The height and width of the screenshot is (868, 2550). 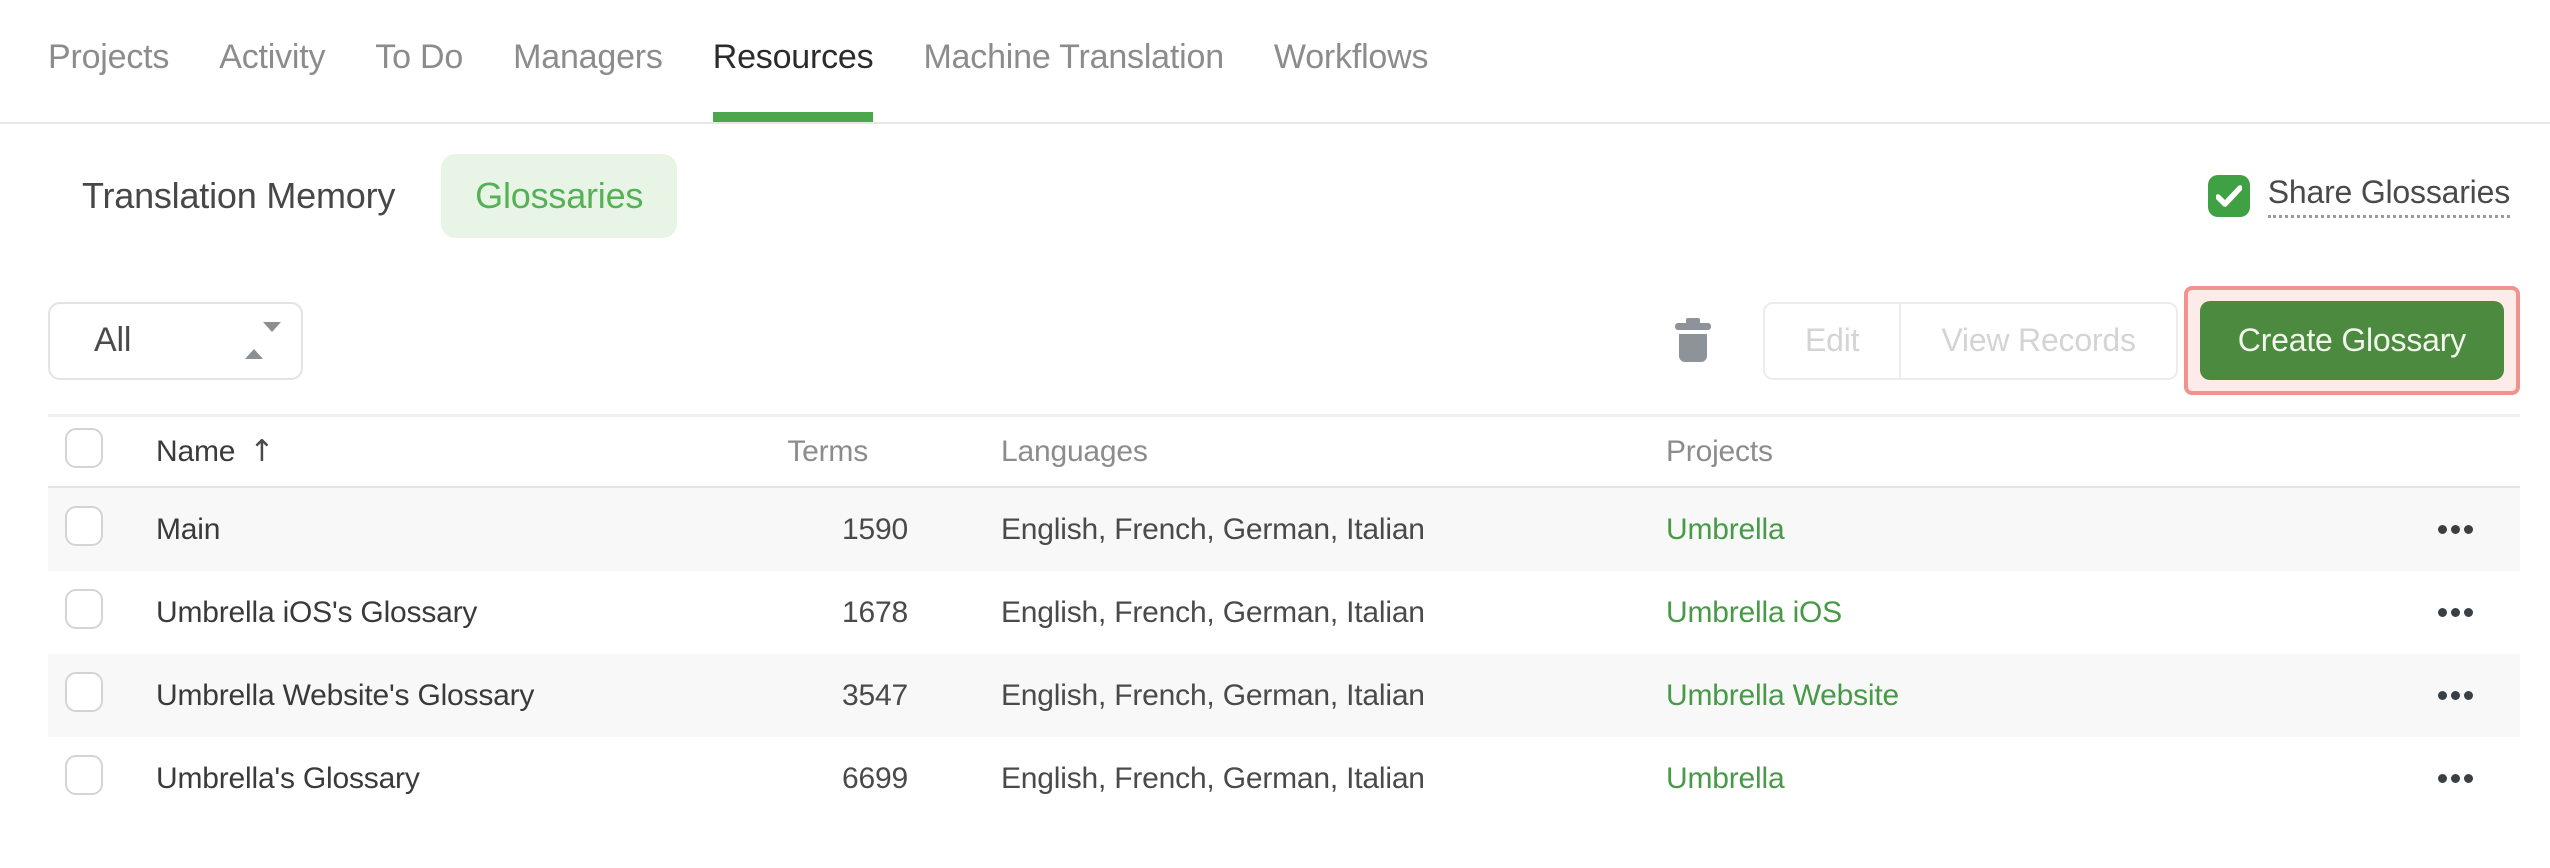 I want to click on delete-glossary-button, so click(x=1693, y=341).